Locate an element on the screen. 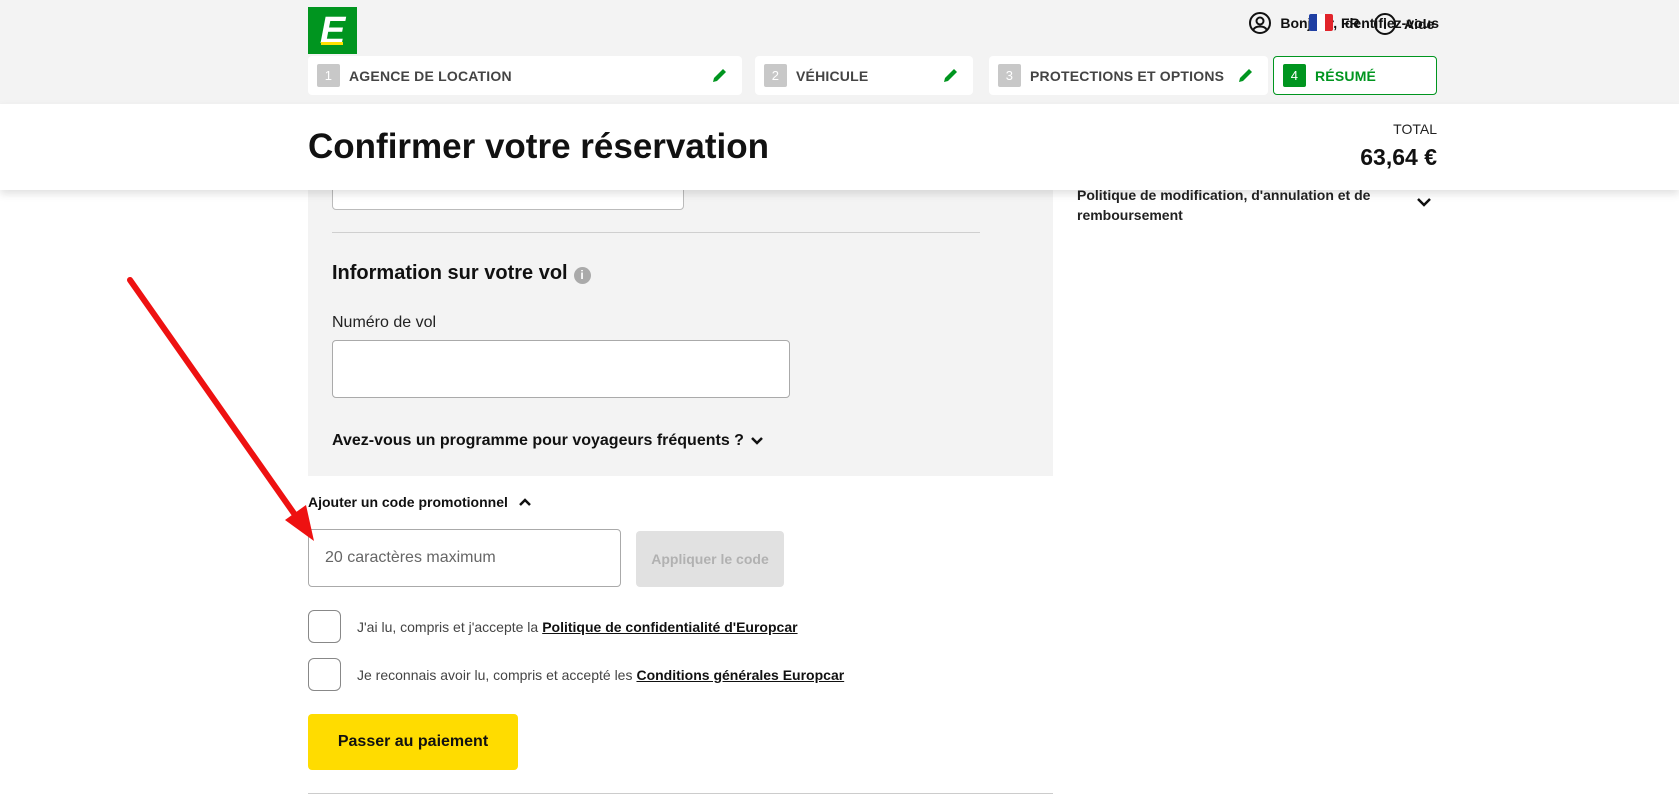  step-label: RÉSUMÉ is located at coordinates (1346, 75).